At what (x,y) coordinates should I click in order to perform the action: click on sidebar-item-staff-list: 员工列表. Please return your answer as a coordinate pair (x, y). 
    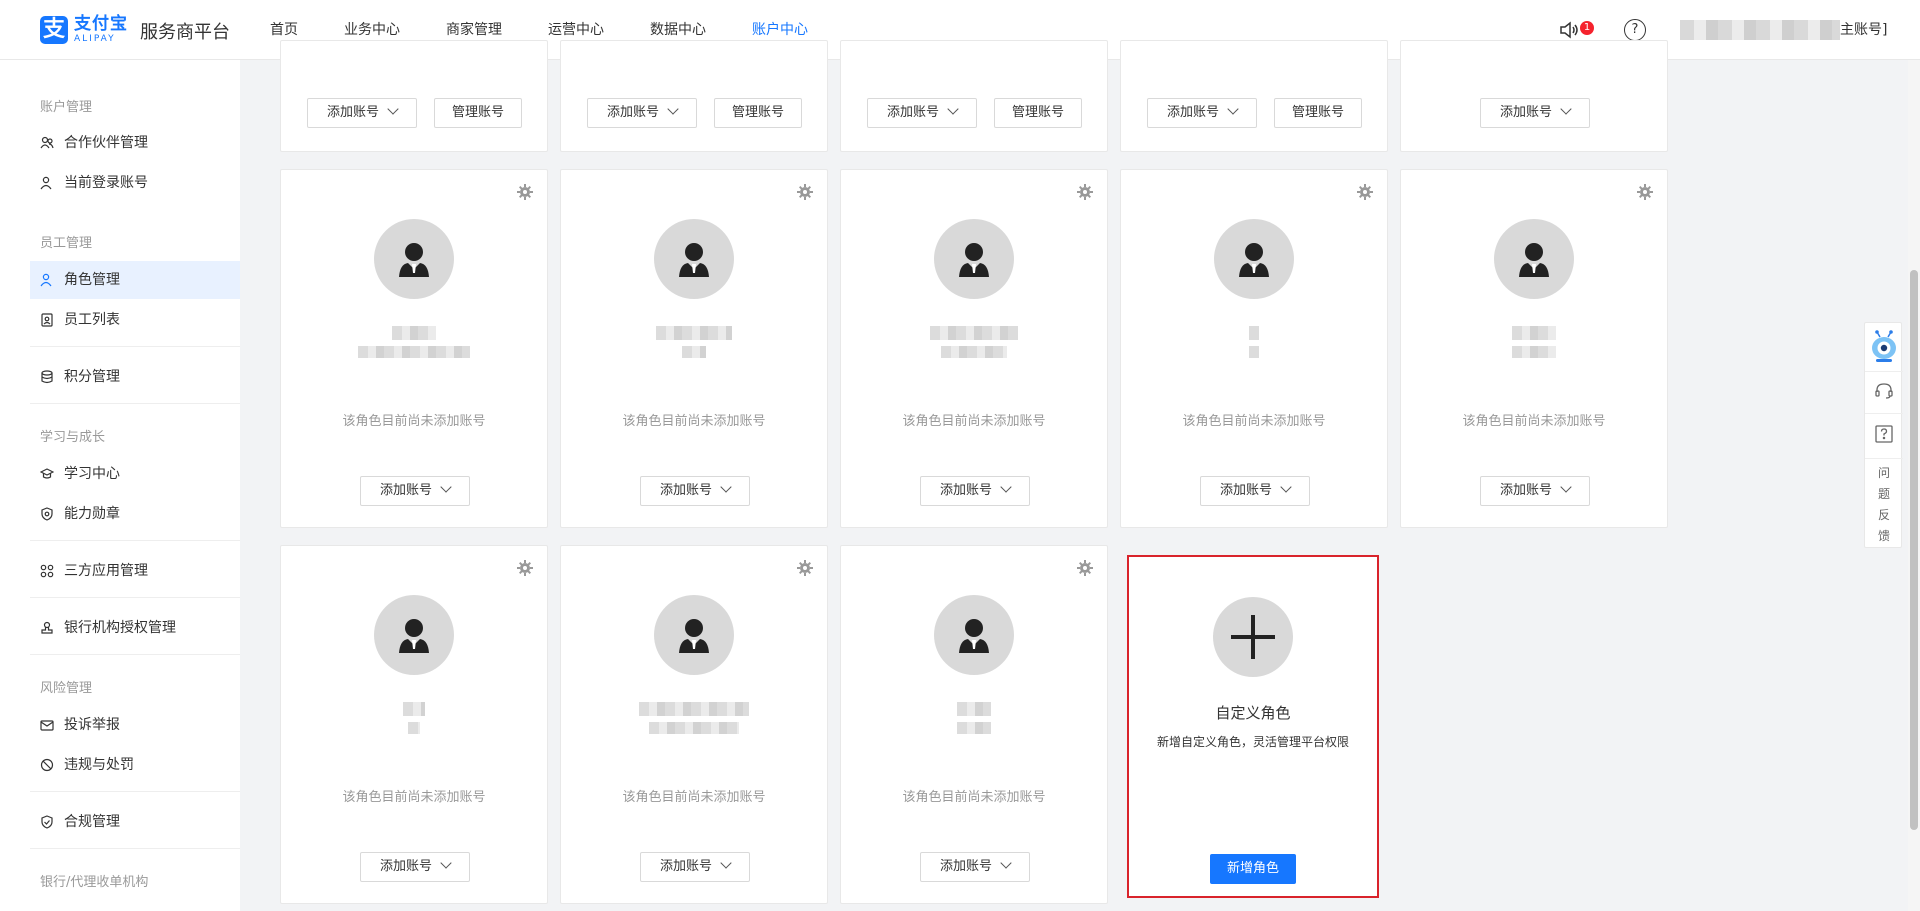
    Looking at the image, I should click on (135, 320).